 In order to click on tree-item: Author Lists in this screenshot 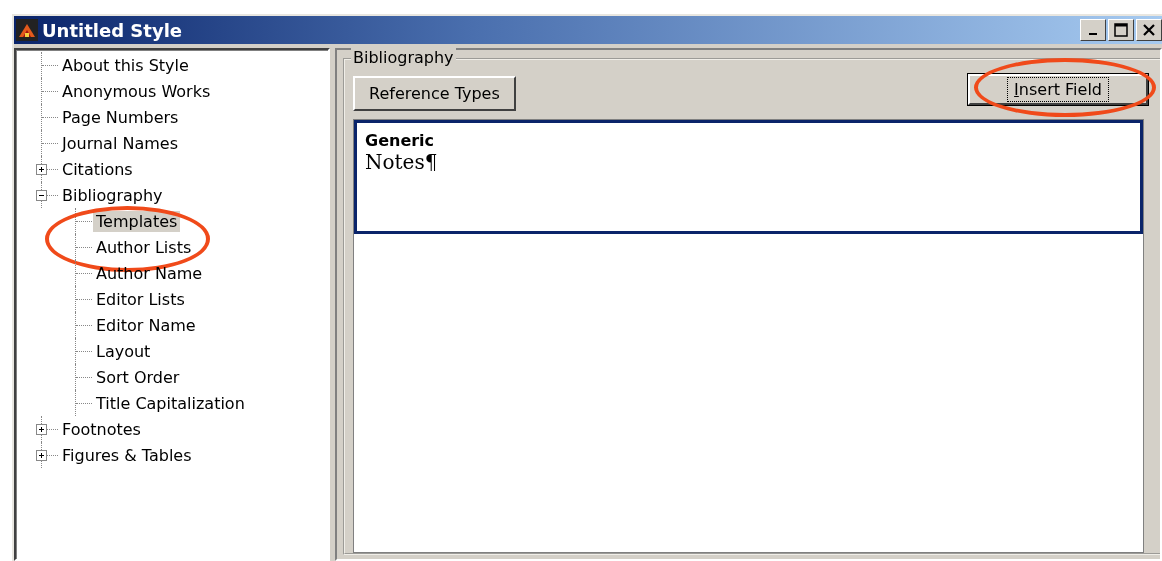, I will do `click(144, 247)`.